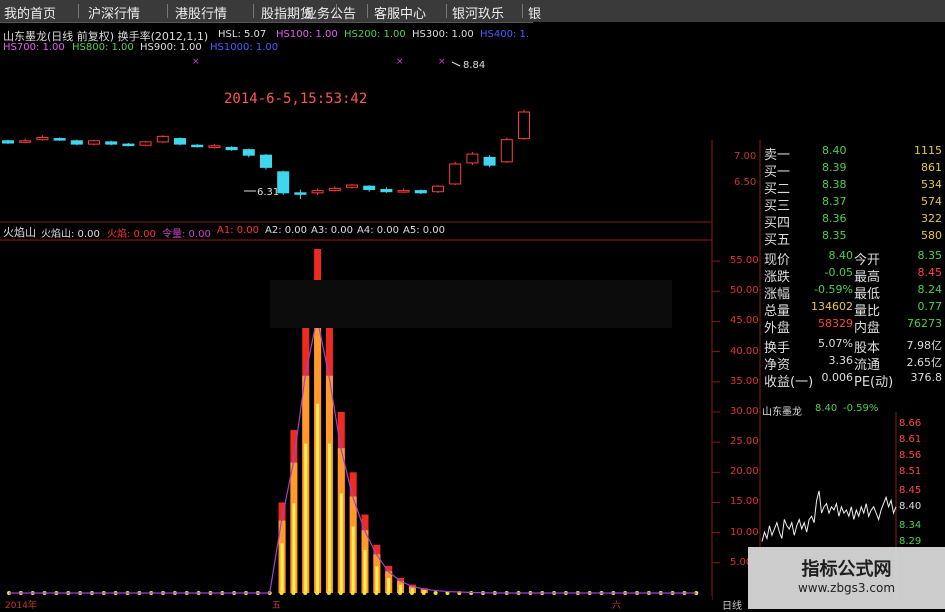 The width and height of the screenshot is (945, 612). Describe the element at coordinates (853, 309) in the screenshot. I see `quote-stat-row: 总量 134602 量比 0.77` at that location.